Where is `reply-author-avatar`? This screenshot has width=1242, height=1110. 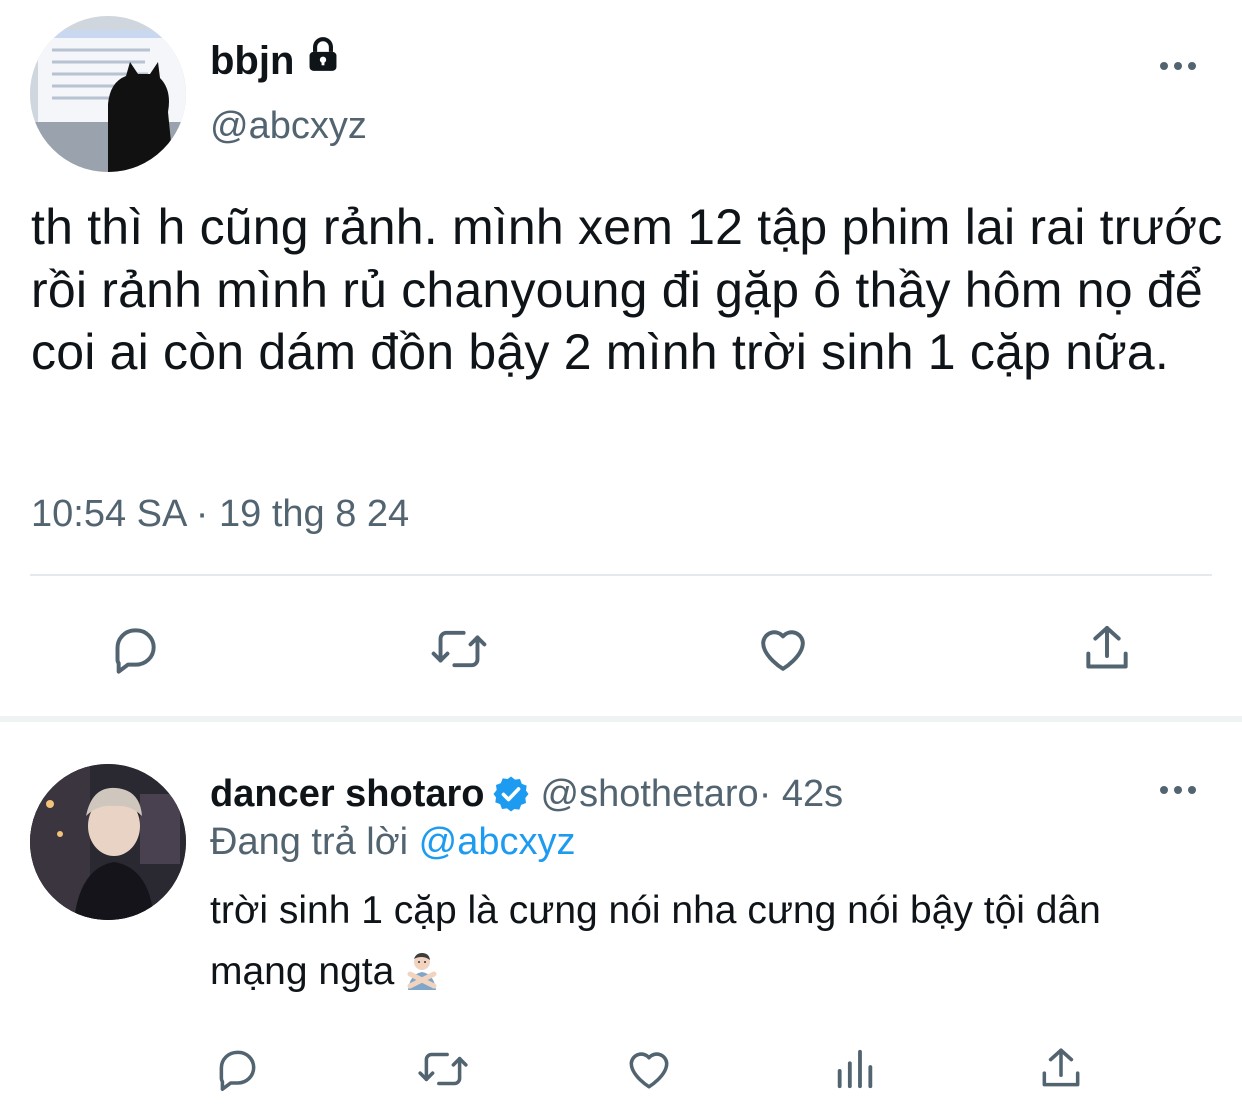
reply-author-avatar is located at coordinates (108, 842).